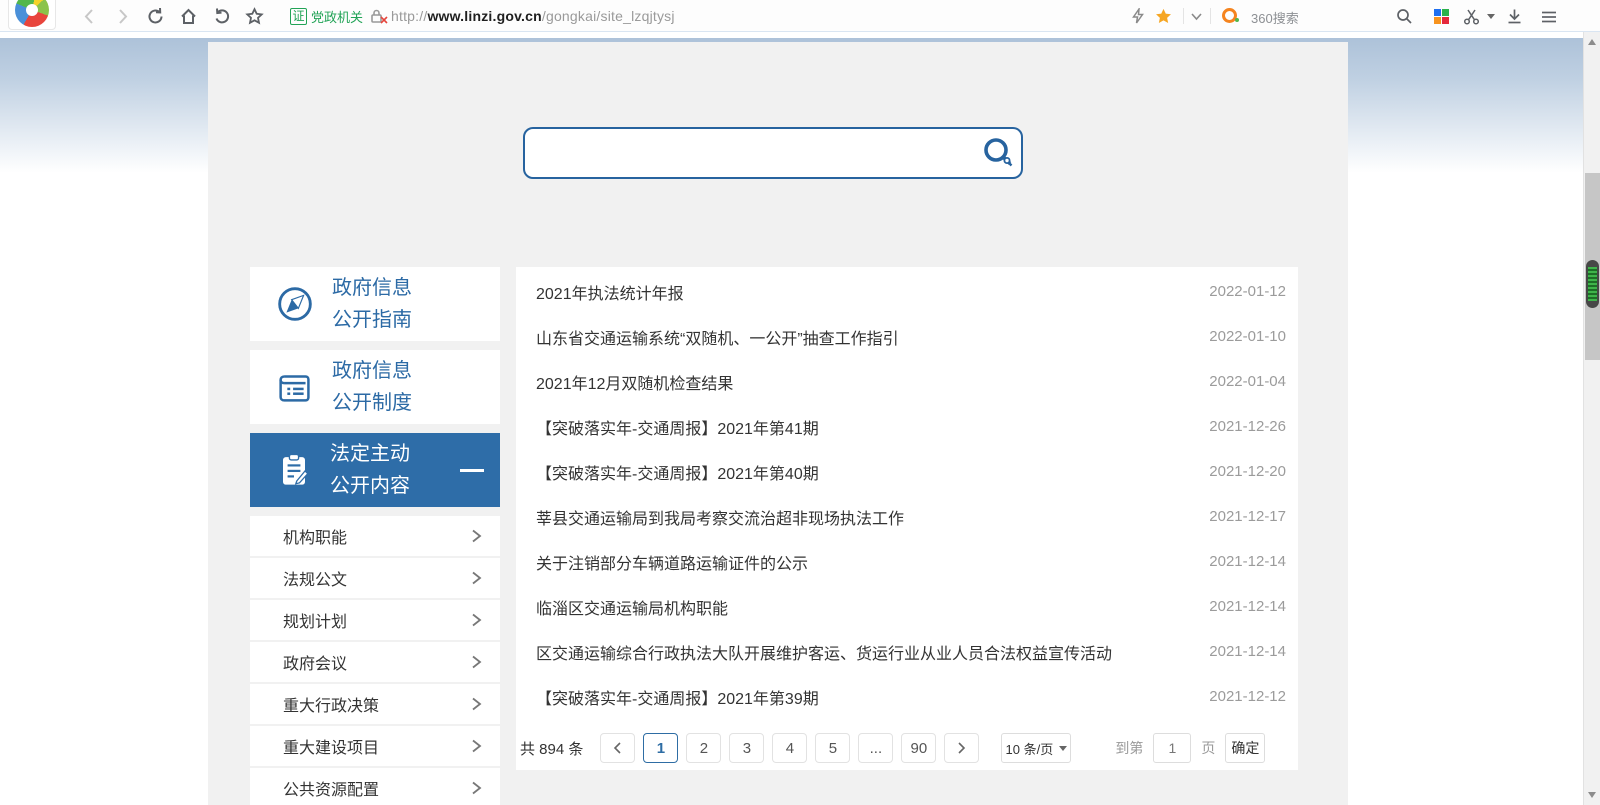  I want to click on site-search-input, so click(750, 153).